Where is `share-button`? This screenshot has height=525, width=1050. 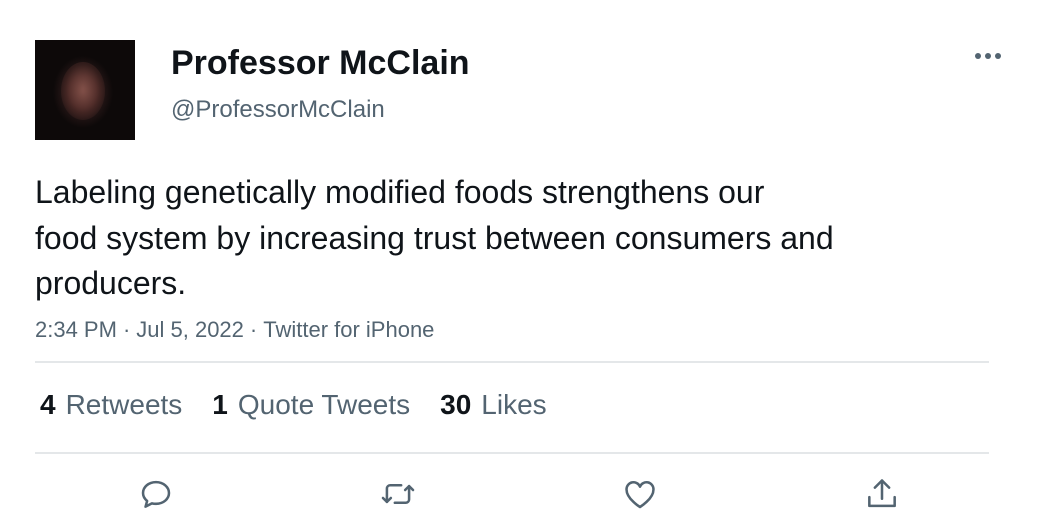
share-button is located at coordinates (882, 494).